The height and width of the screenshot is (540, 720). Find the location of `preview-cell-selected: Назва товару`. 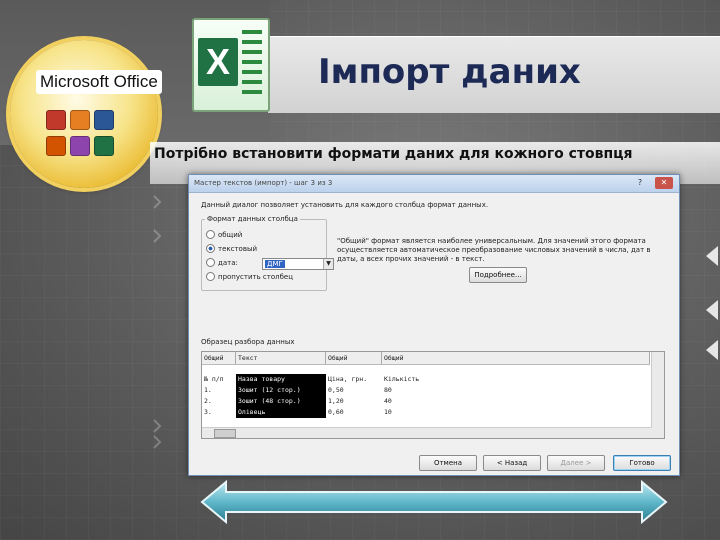

preview-cell-selected: Назва товару is located at coordinates (281, 379).